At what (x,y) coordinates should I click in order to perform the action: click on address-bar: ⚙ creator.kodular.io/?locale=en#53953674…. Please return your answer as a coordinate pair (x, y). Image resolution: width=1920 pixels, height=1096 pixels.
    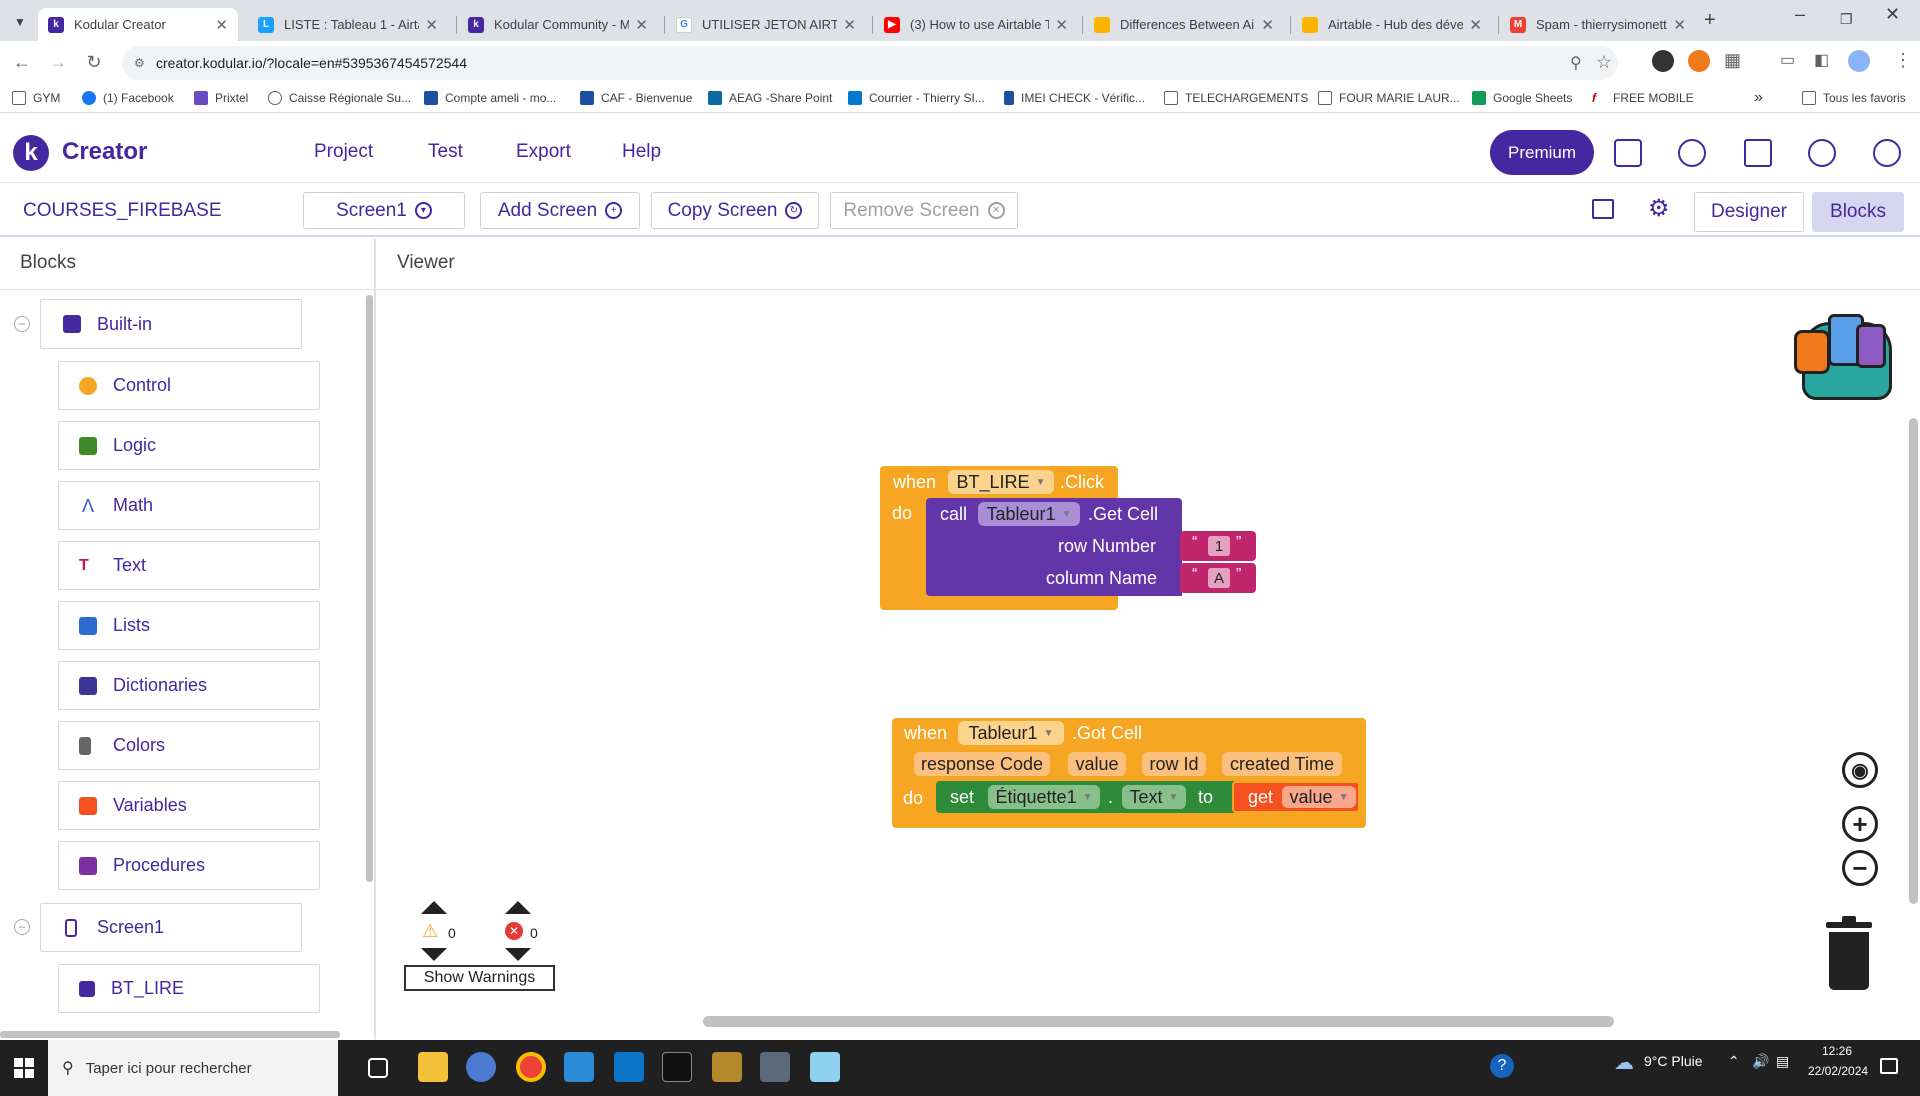
    Looking at the image, I should click on (870, 63).